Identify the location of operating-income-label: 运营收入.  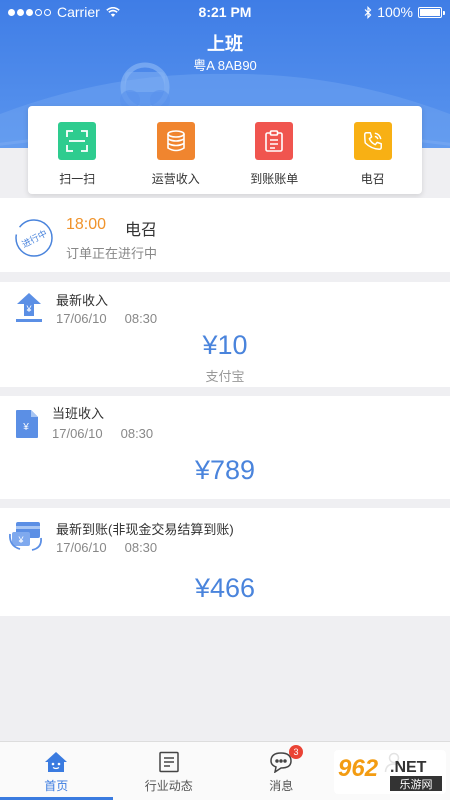
(175, 179).